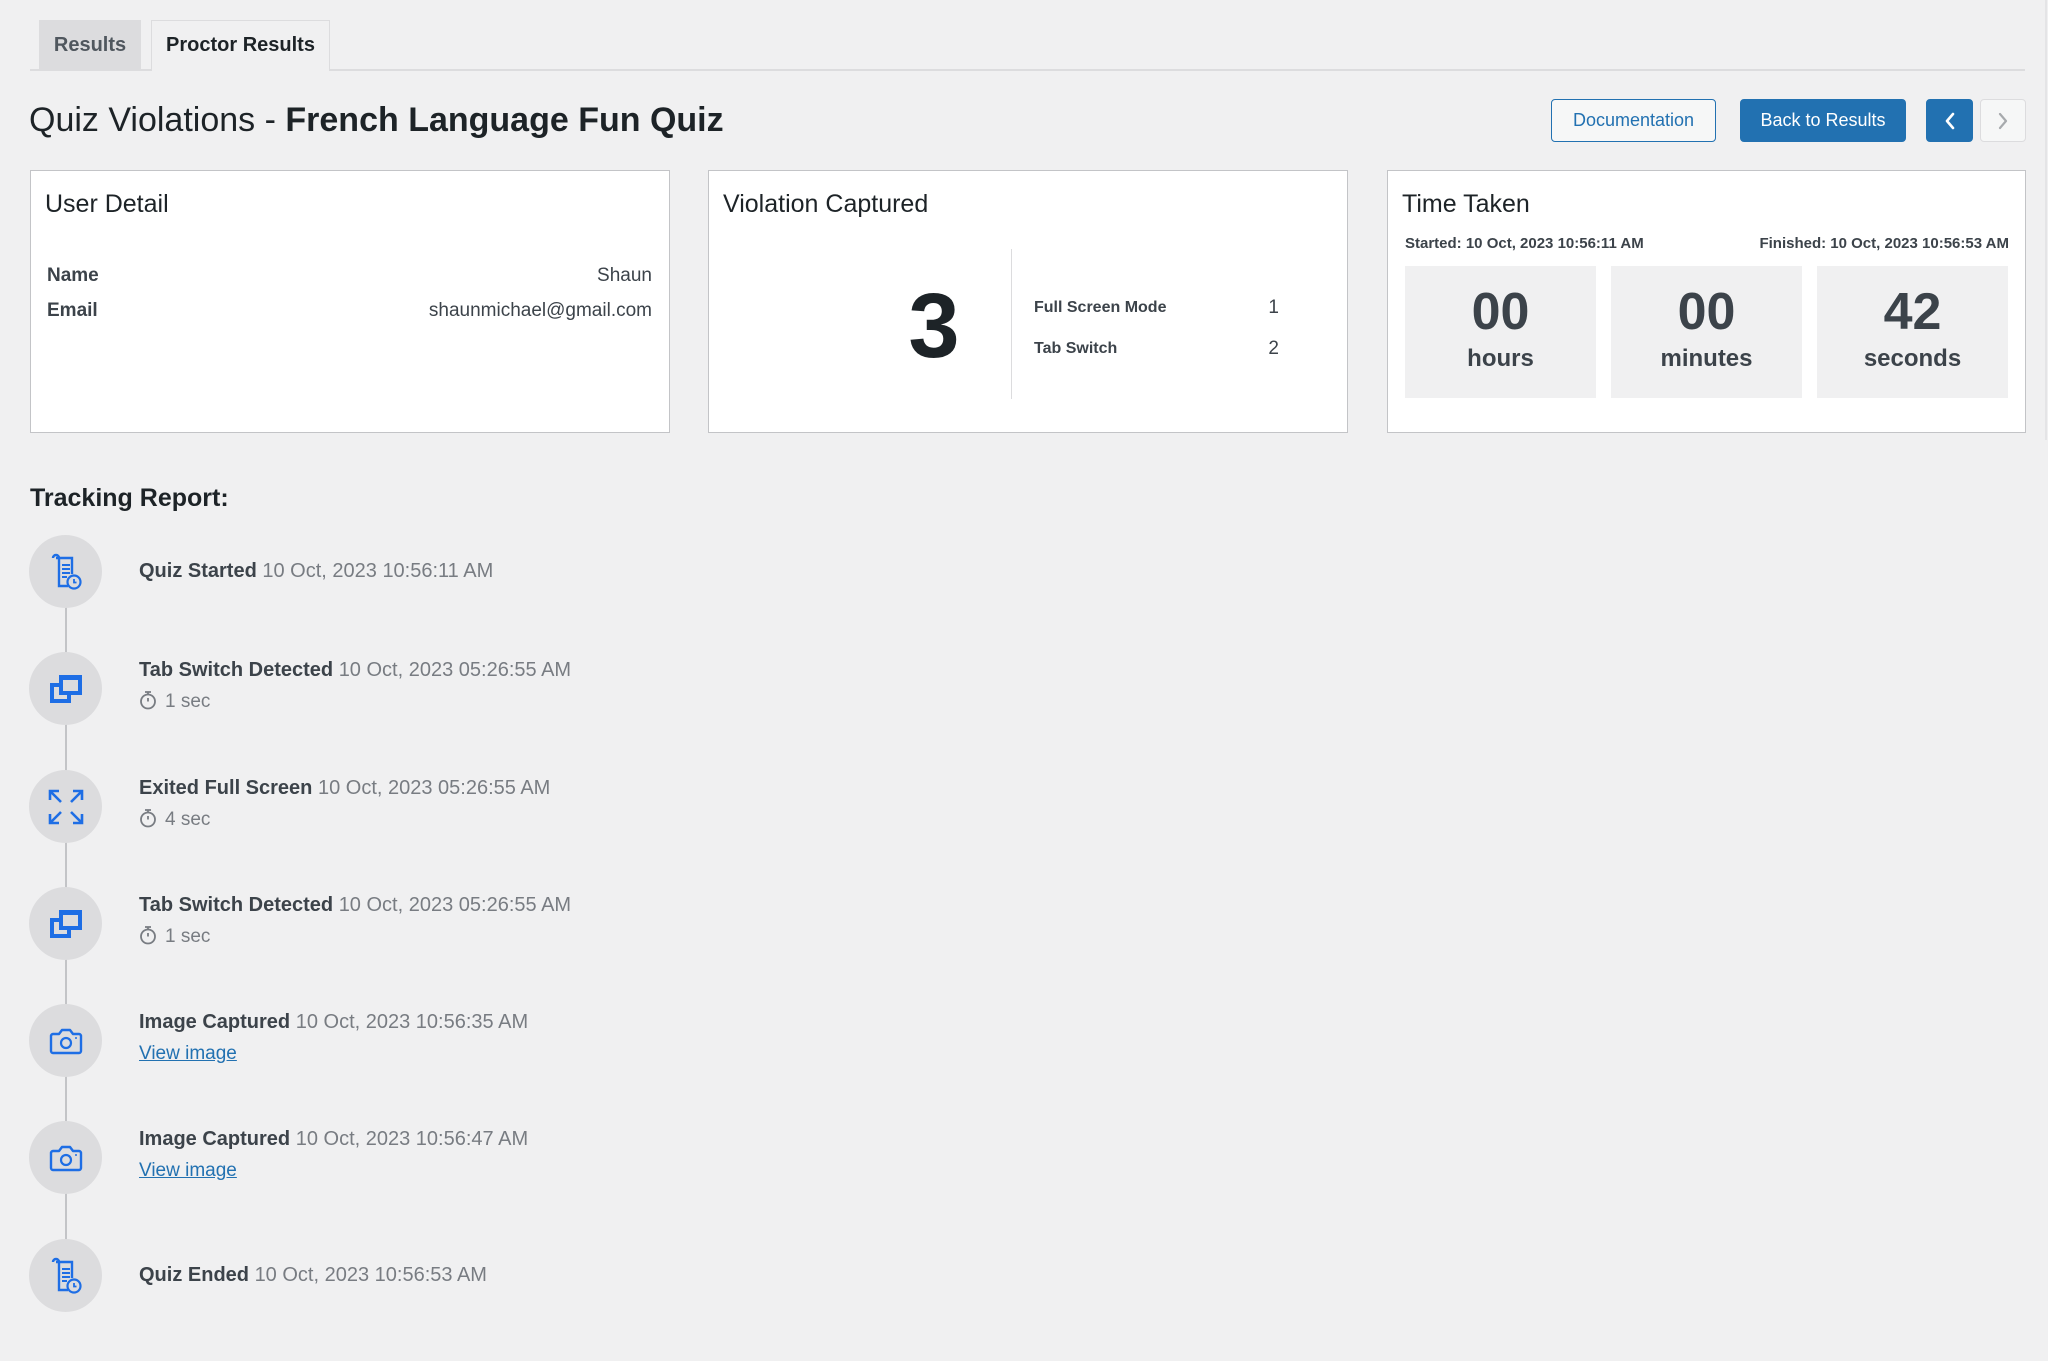 This screenshot has height=1361, width=2048. I want to click on event-time: 10 Oct, 2023 10:56:35 AM, so click(412, 1022).